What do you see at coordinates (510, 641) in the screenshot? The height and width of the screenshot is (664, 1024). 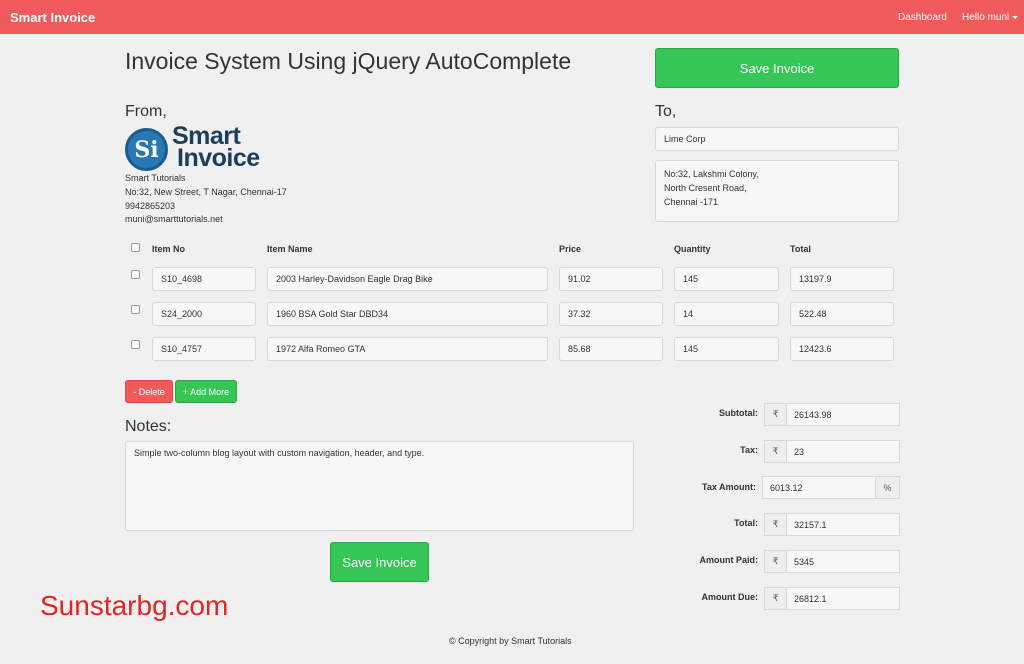 I see `footer-copyright: © Copyright by Smart Tutorials` at bounding box center [510, 641].